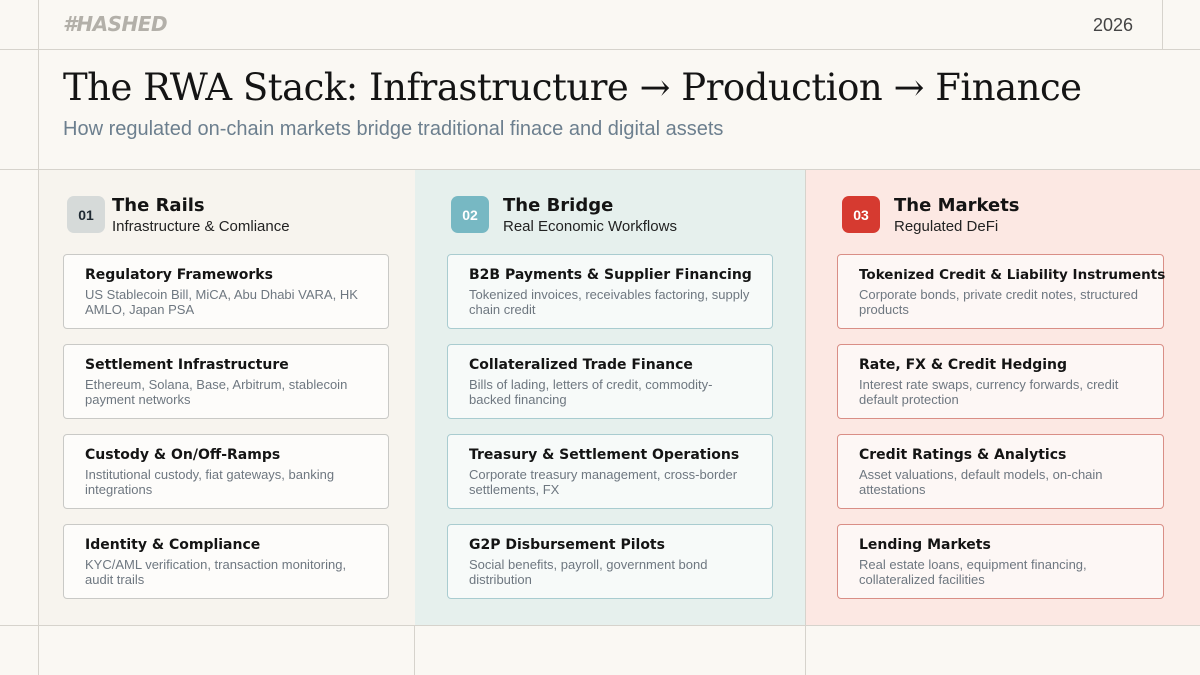 The height and width of the screenshot is (675, 1200). Describe the element at coordinates (600, 625) in the screenshot. I see `grid-line-bottom` at that location.